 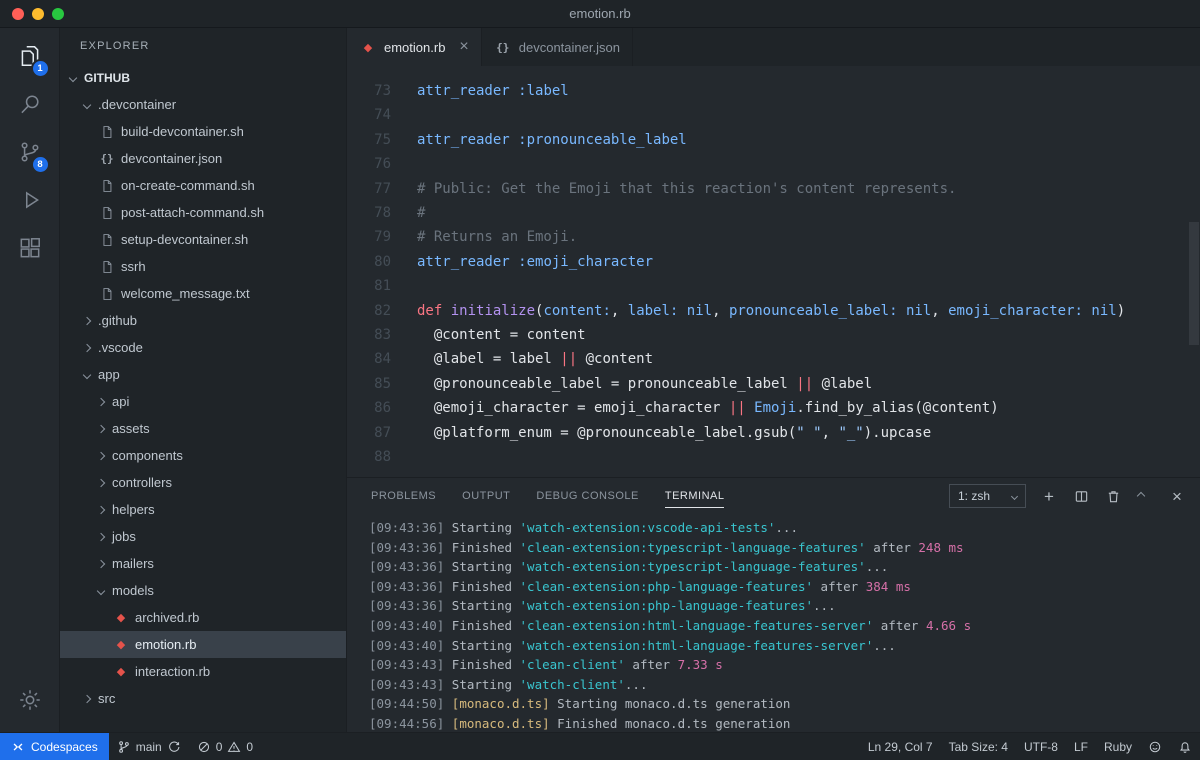 What do you see at coordinates (382, 139) in the screenshot?
I see `line-number: 75` at bounding box center [382, 139].